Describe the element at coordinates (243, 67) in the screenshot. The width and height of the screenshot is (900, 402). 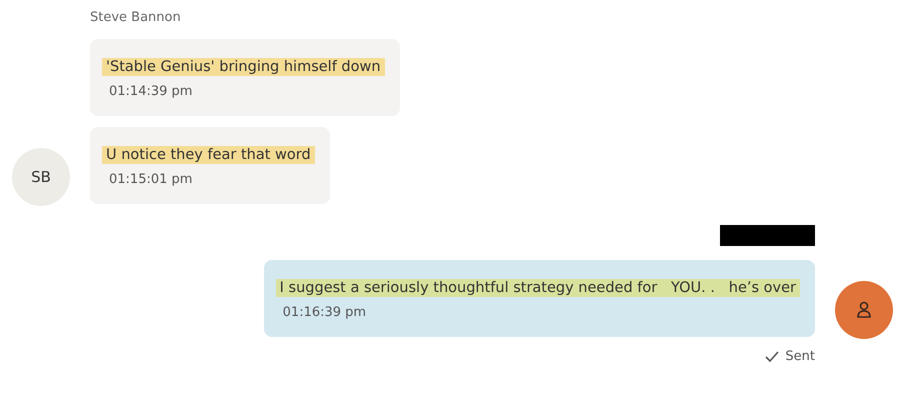
I see `message-text: 'Stable Genius' bringing himself down` at that location.